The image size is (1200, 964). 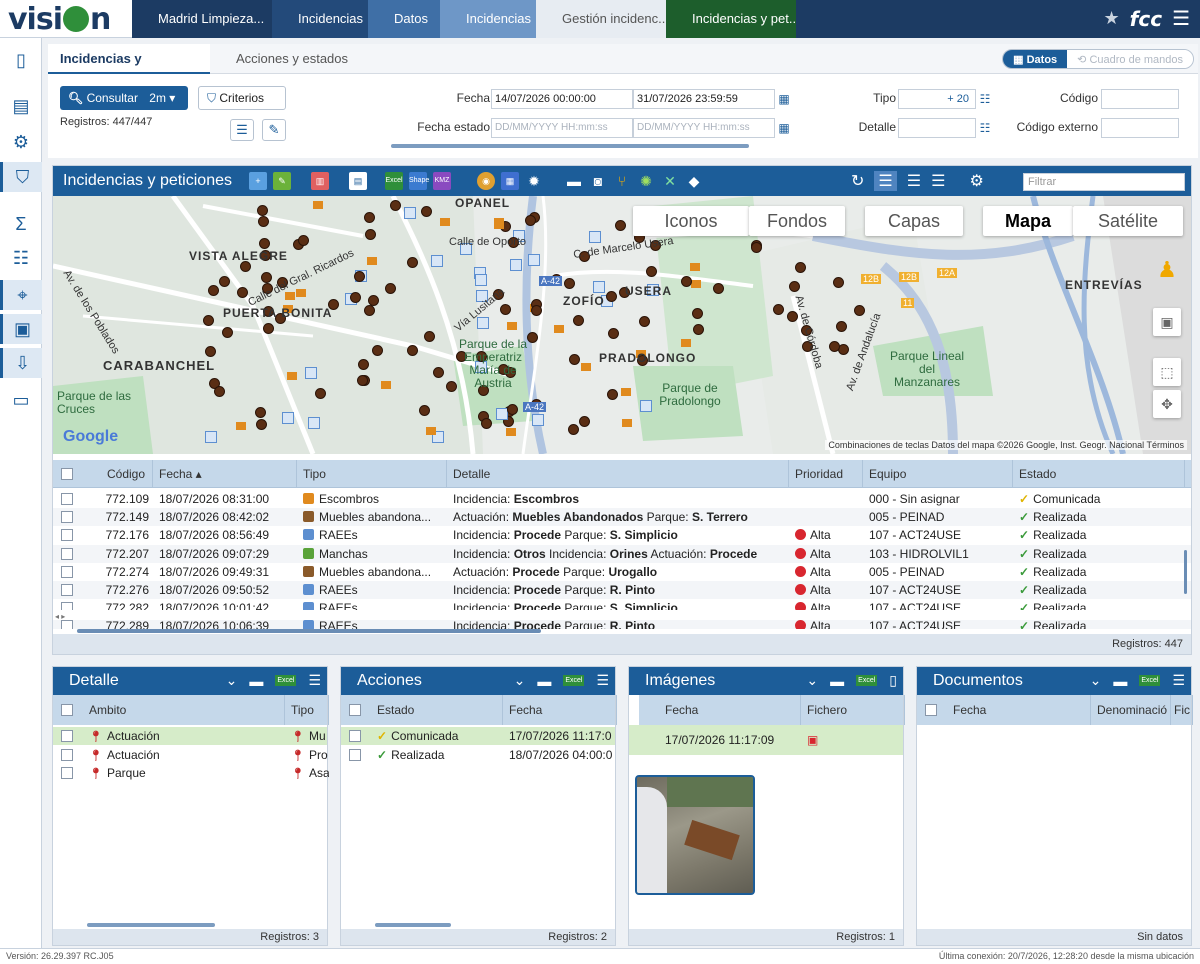 I want to click on col-estado: Estado, so click(x=1099, y=474).